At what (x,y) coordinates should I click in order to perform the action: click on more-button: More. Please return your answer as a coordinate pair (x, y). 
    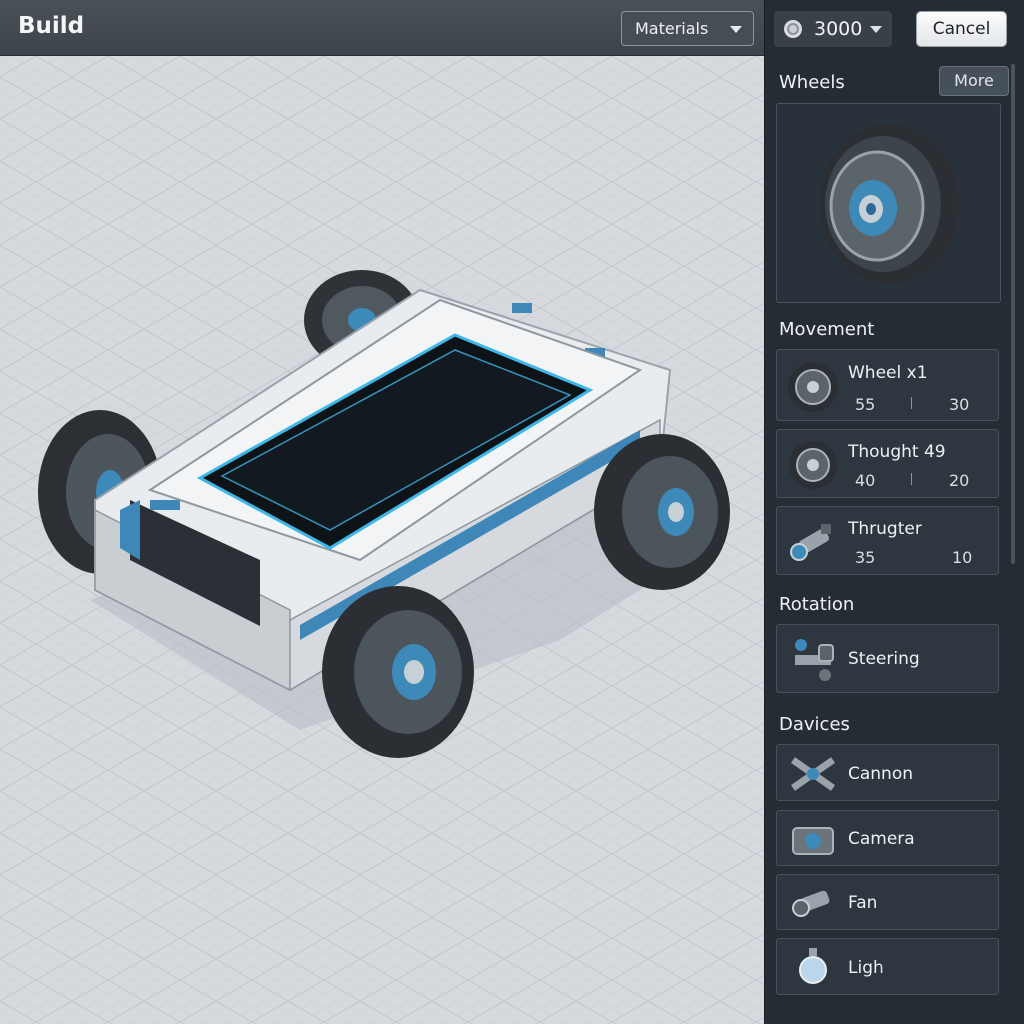
    Looking at the image, I should click on (974, 81).